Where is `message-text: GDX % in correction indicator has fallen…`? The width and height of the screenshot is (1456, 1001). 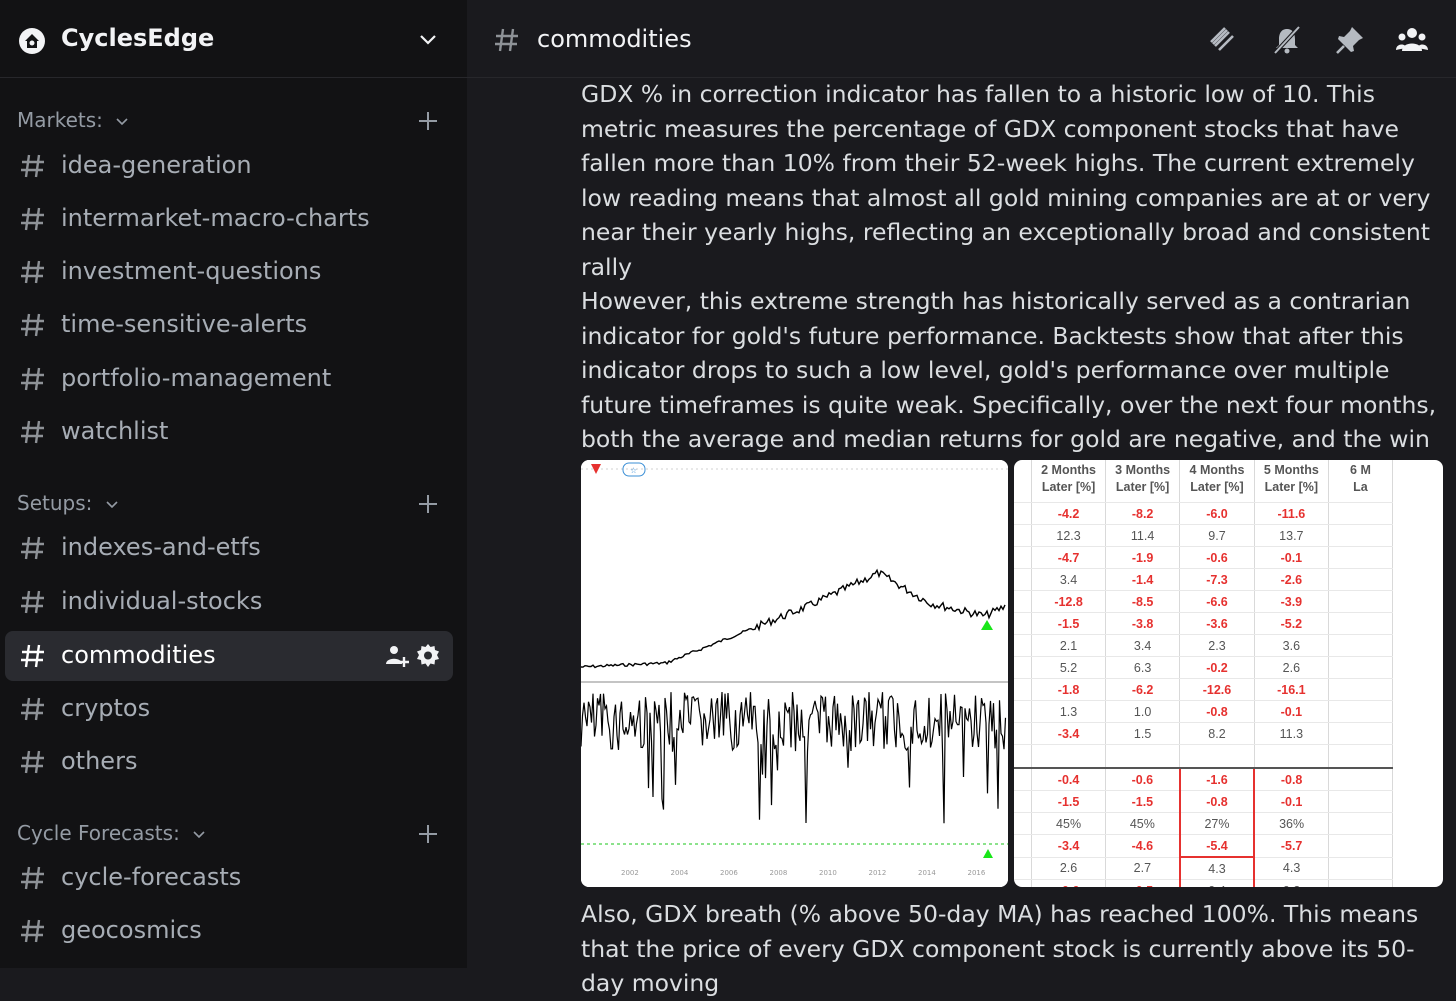
message-text: GDX % in correction indicator has fallen… is located at coordinates (1006, 180).